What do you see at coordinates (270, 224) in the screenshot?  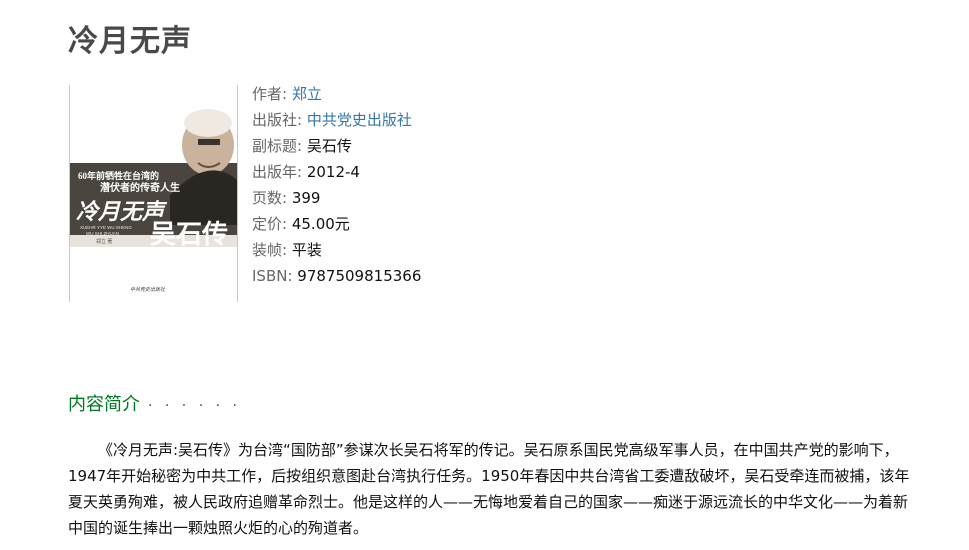 I see `info-price-label: 定价:` at bounding box center [270, 224].